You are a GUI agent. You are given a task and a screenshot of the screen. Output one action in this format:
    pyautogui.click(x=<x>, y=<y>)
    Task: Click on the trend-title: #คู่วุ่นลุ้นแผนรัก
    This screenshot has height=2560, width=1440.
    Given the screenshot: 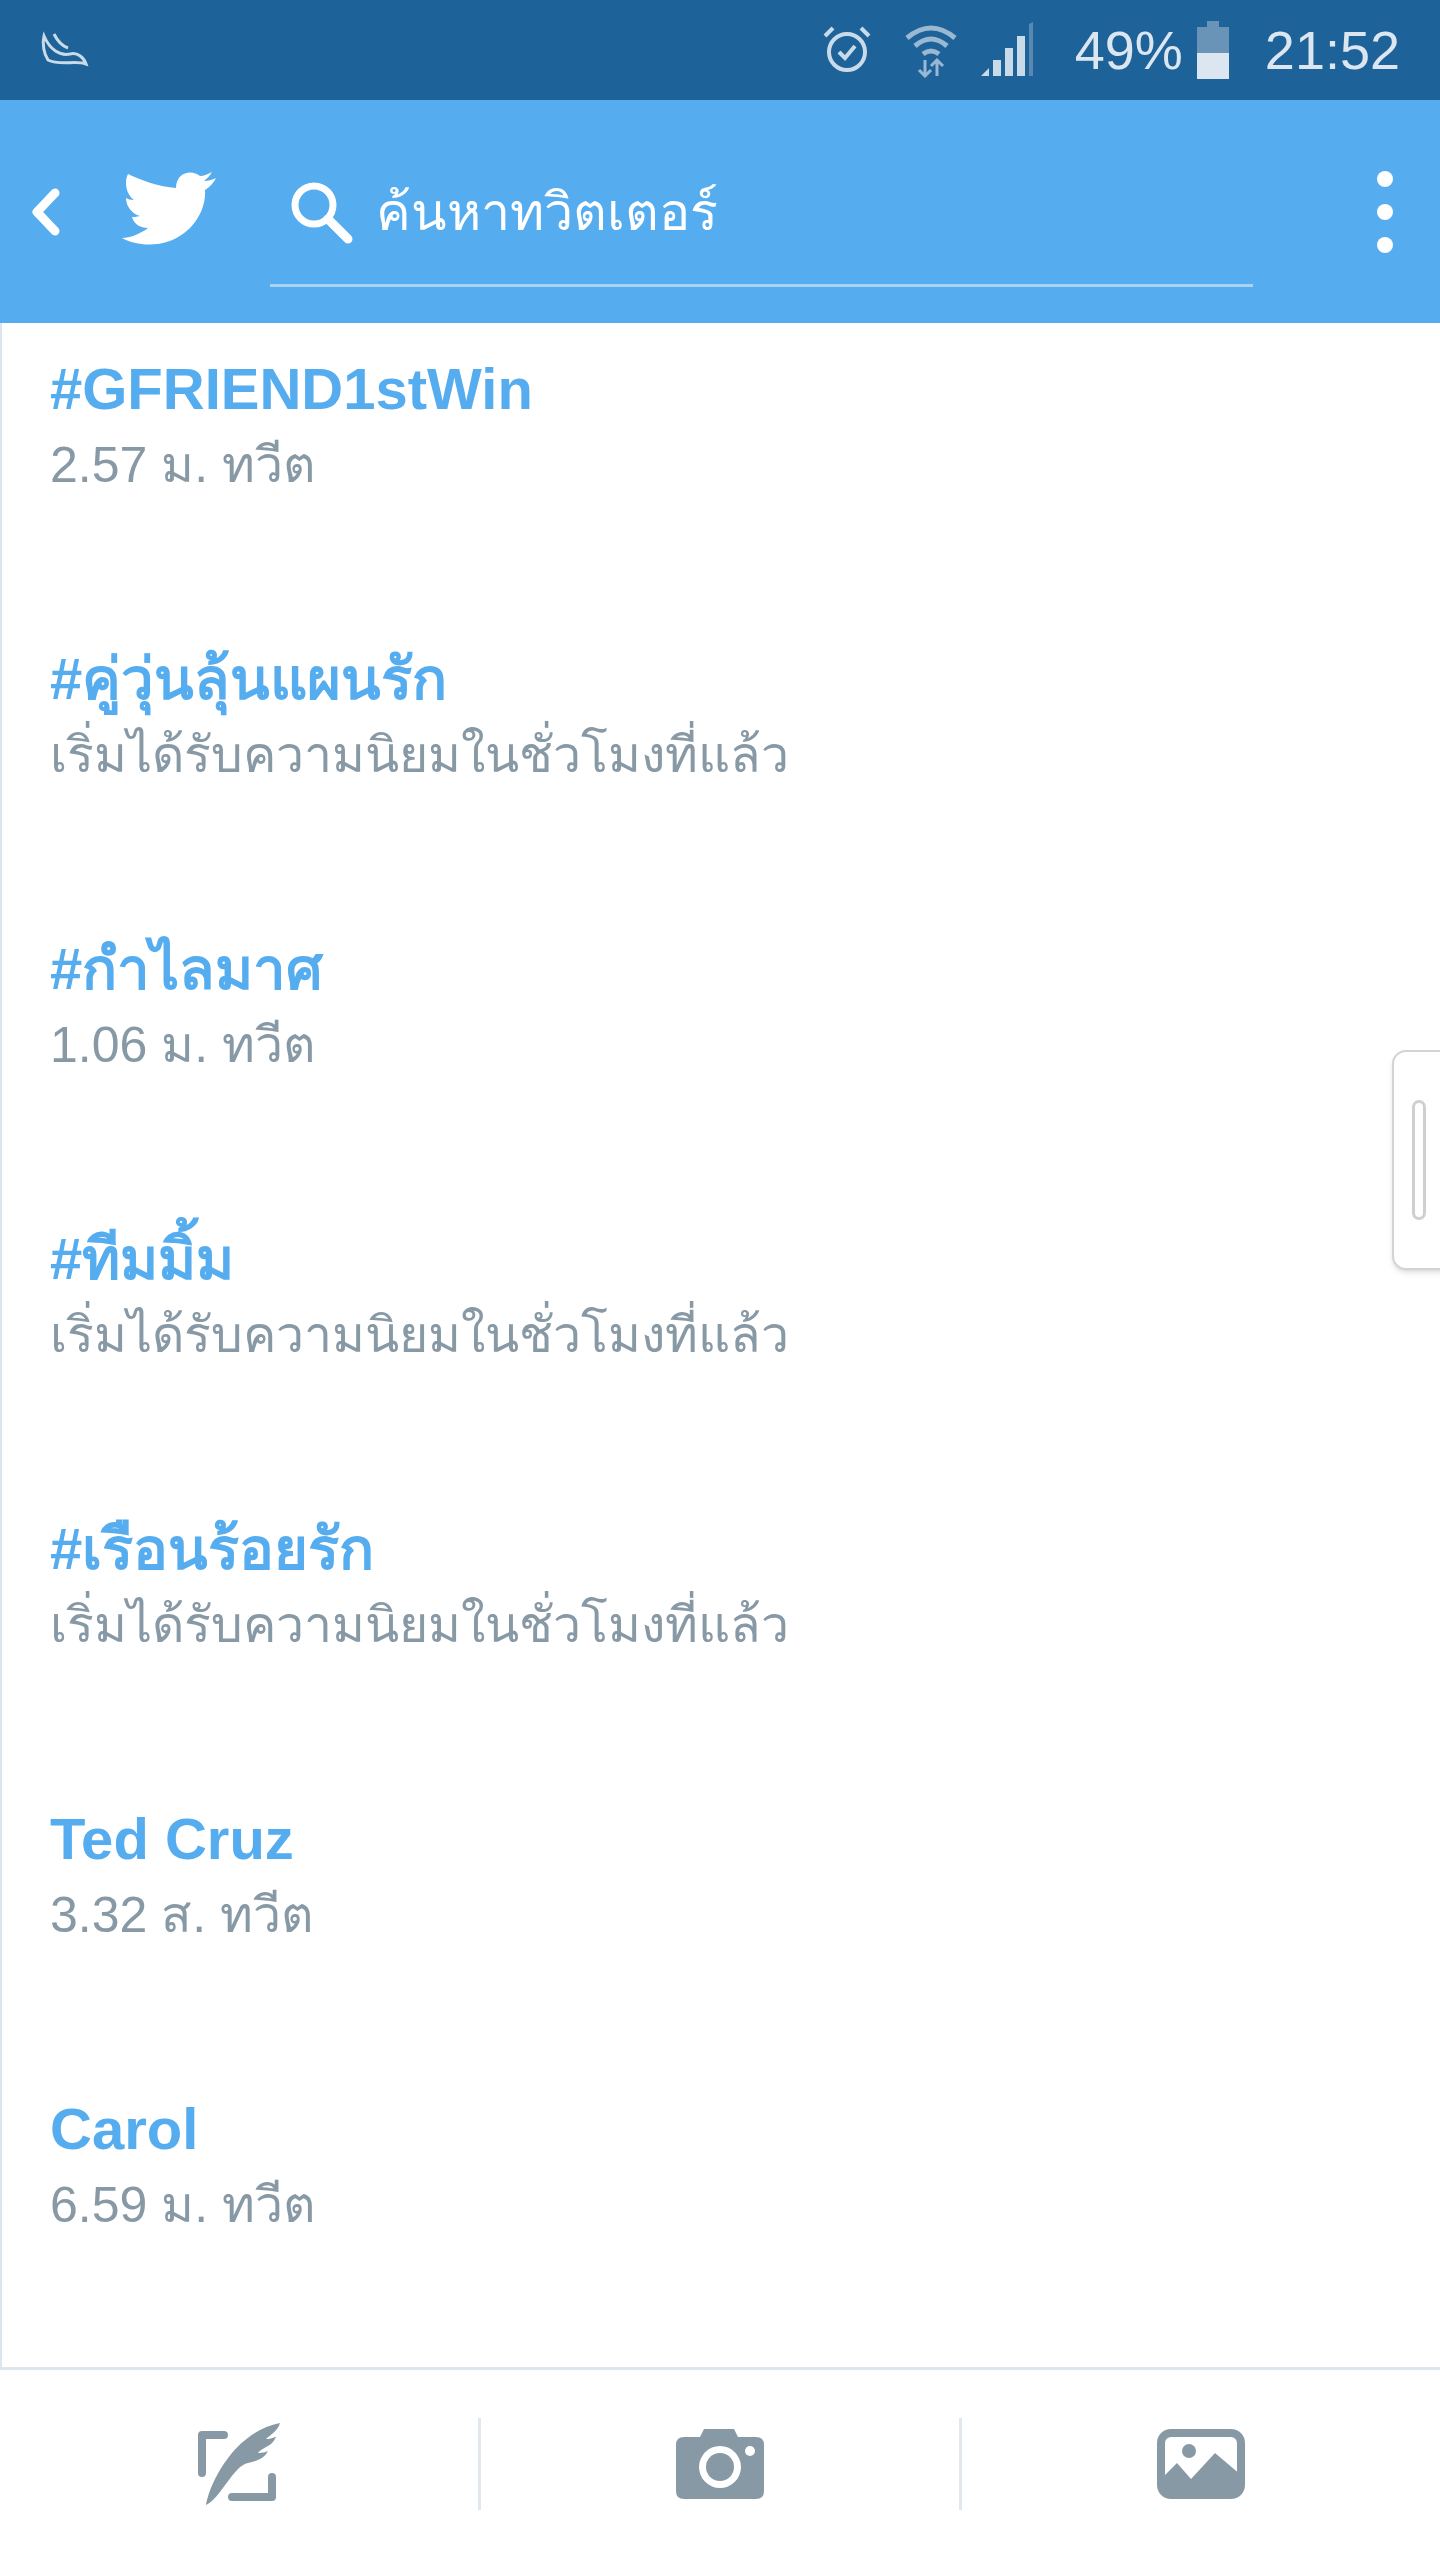 What is the action you would take?
    pyautogui.click(x=249, y=679)
    